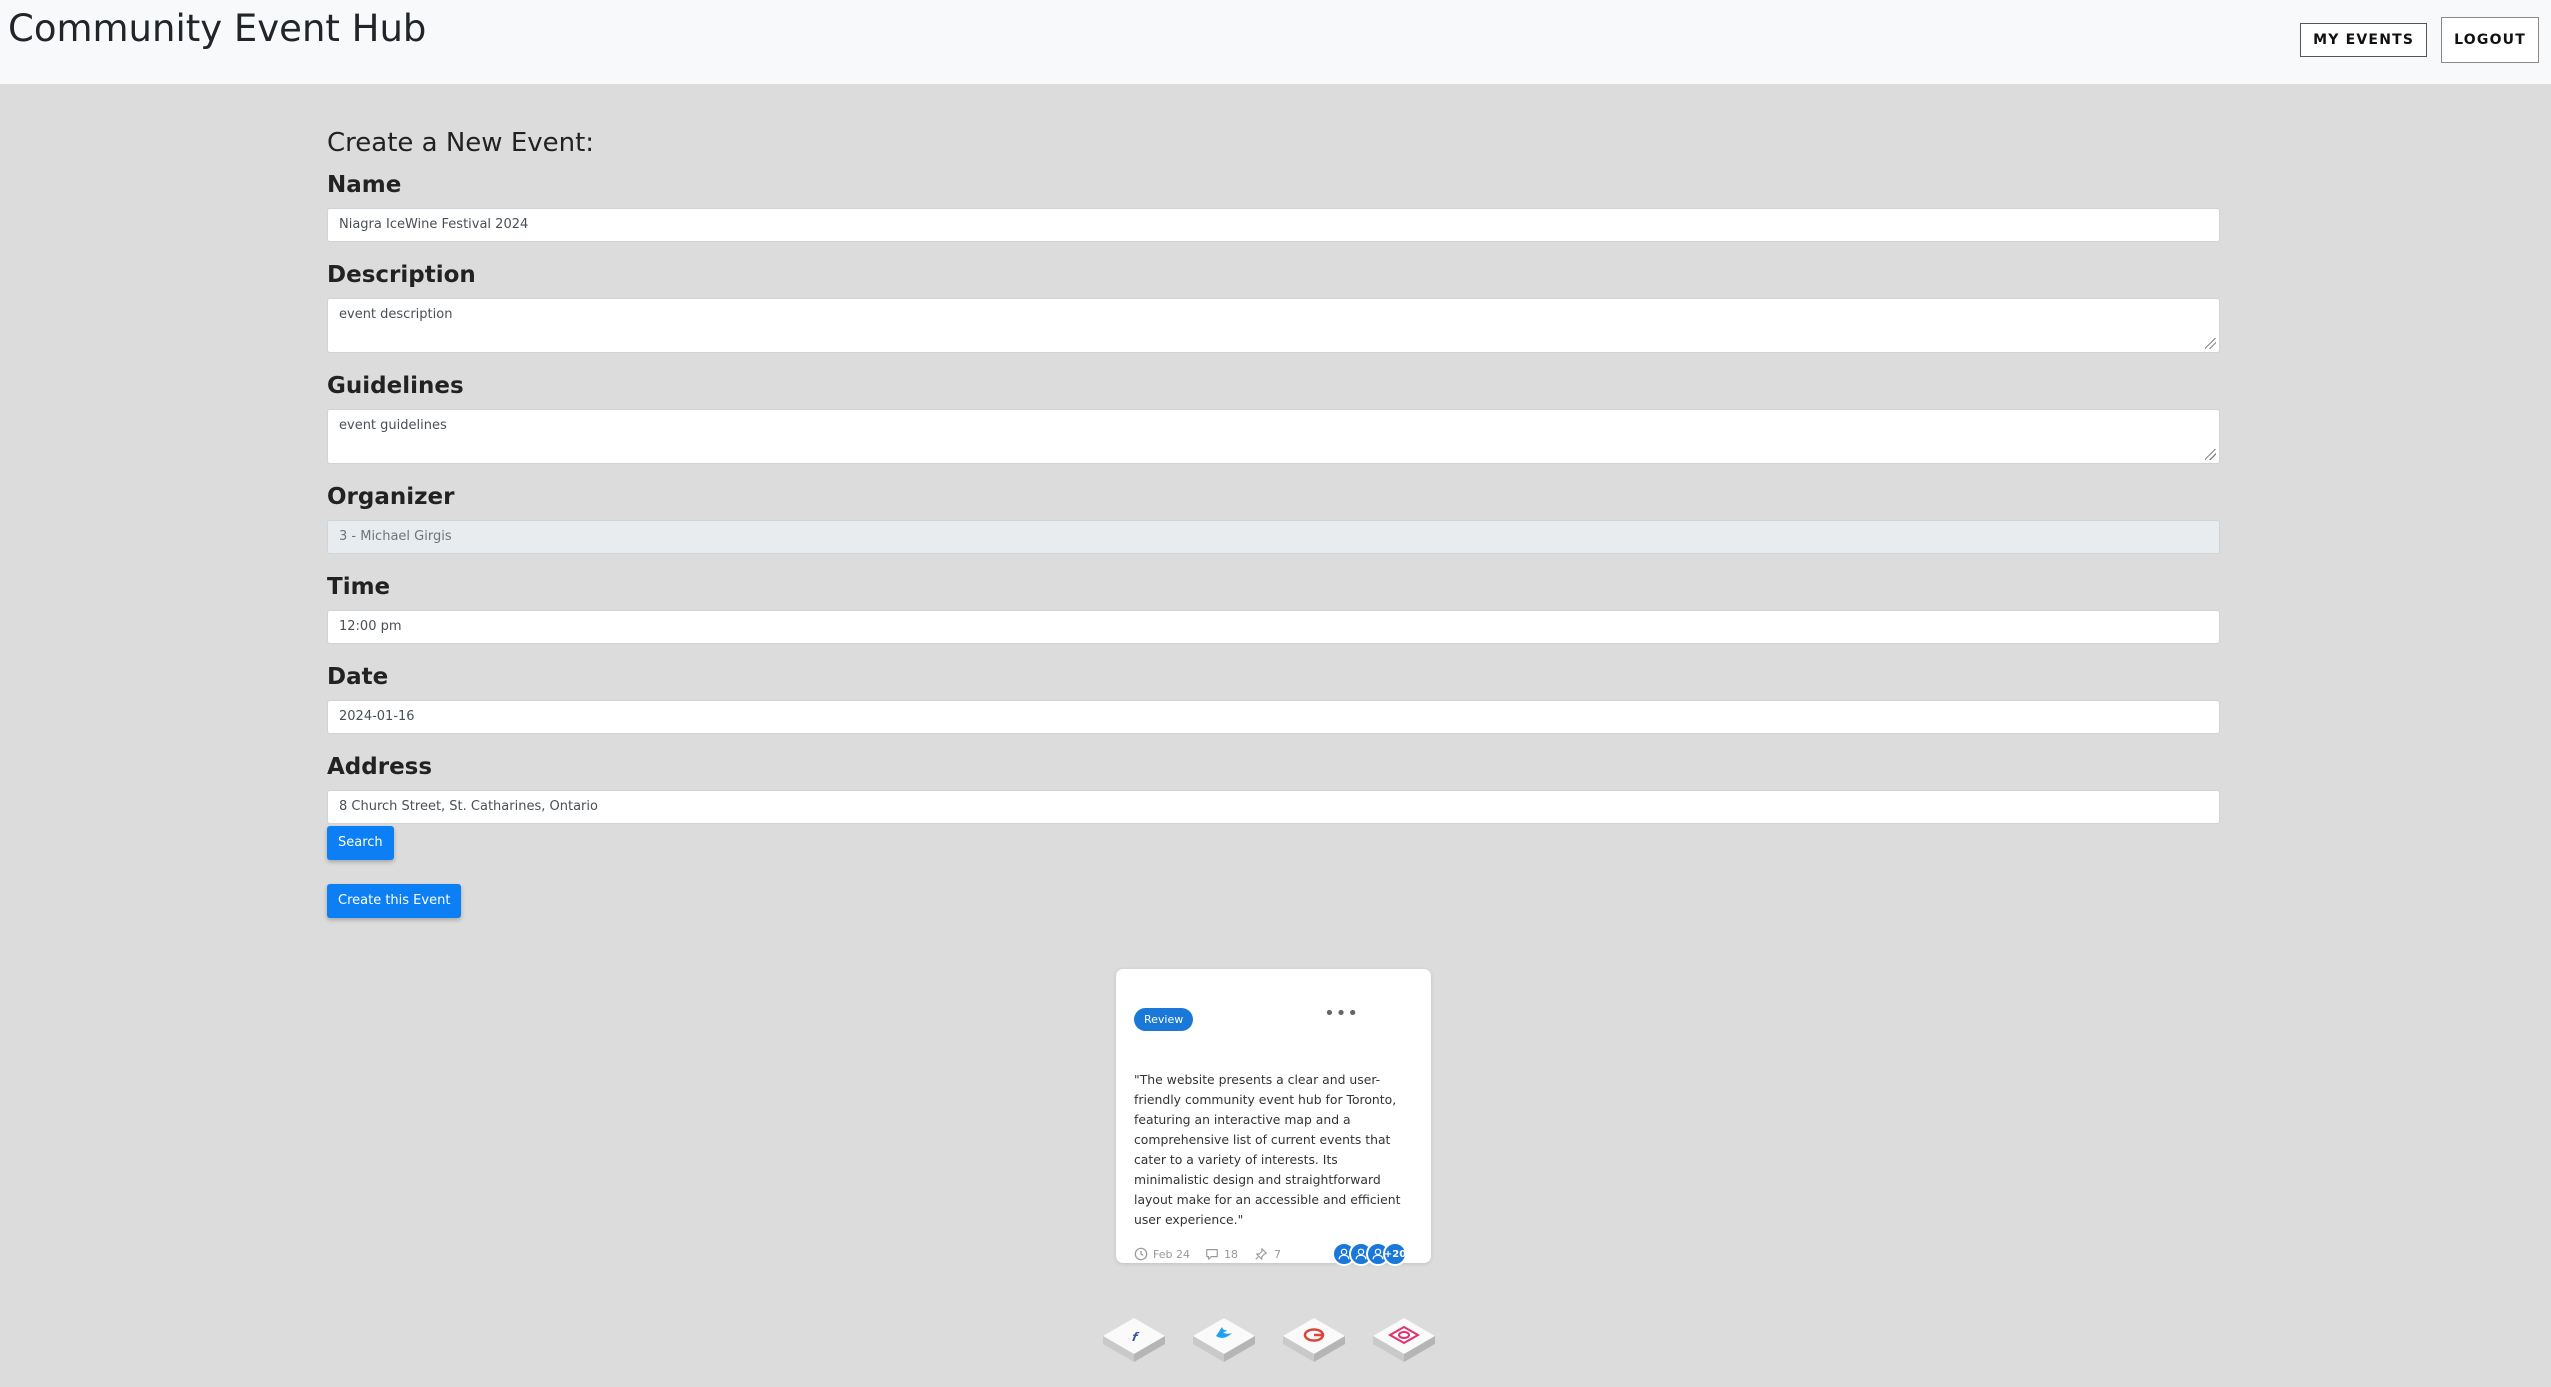  I want to click on avatar-group: +20, so click(1369, 1254).